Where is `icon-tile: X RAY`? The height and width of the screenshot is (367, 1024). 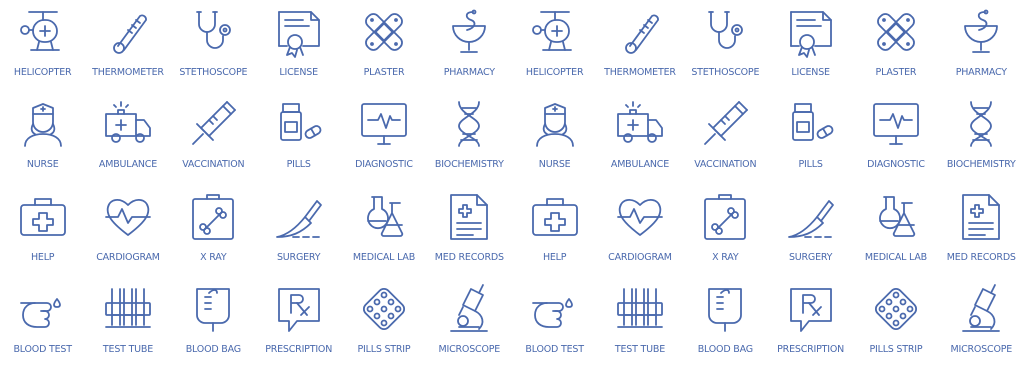 icon-tile: X RAY is located at coordinates (725, 231).